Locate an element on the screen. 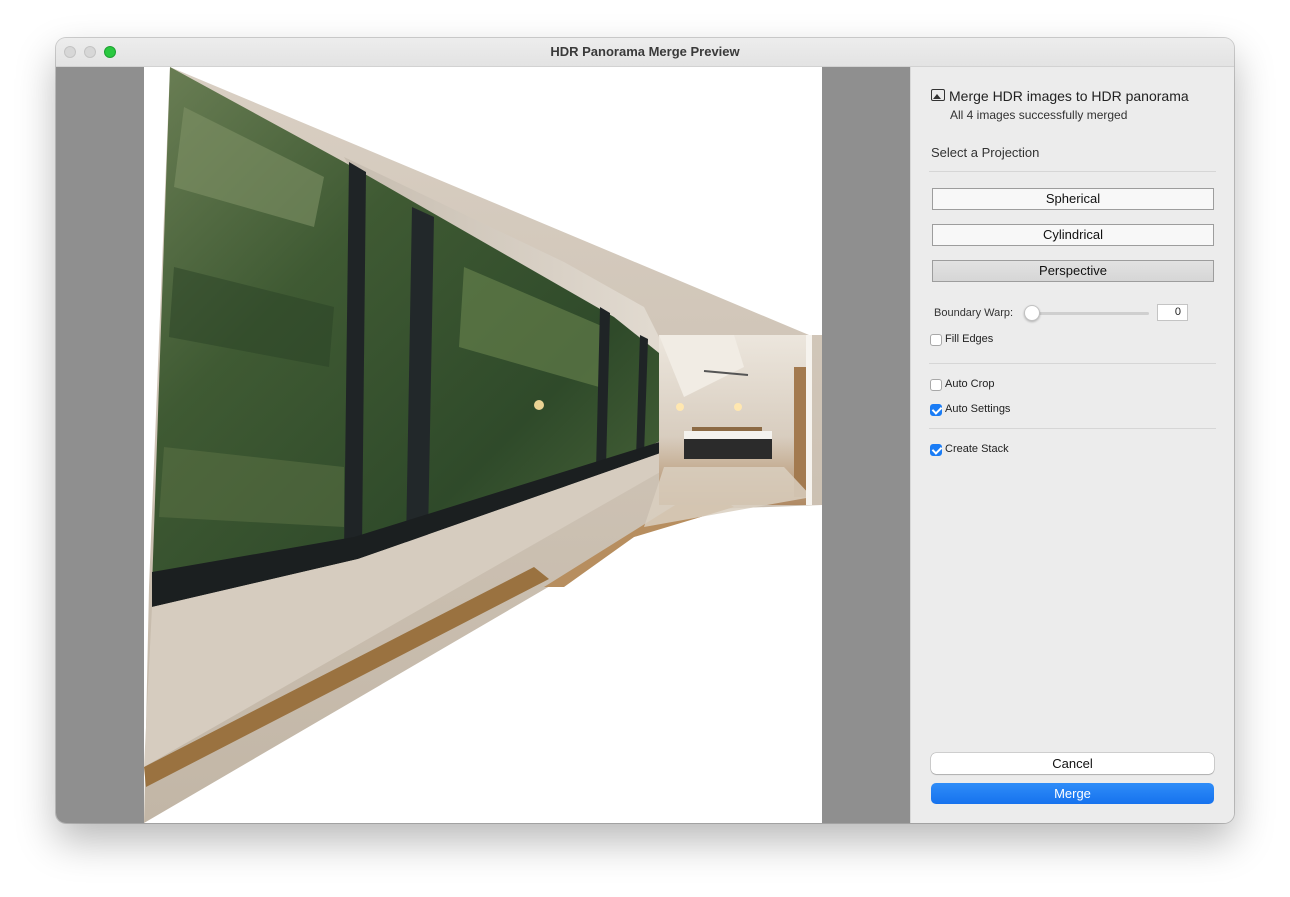 The image size is (1290, 897). image-stack-icon is located at coordinates (938, 95).